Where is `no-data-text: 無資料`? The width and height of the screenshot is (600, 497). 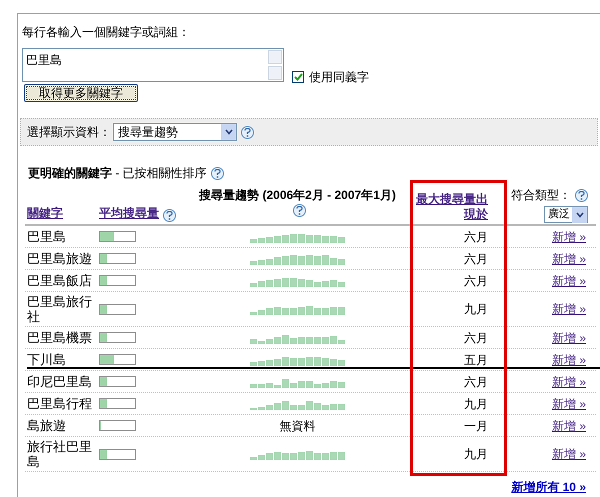 no-data-text: 無資料 is located at coordinates (298, 426).